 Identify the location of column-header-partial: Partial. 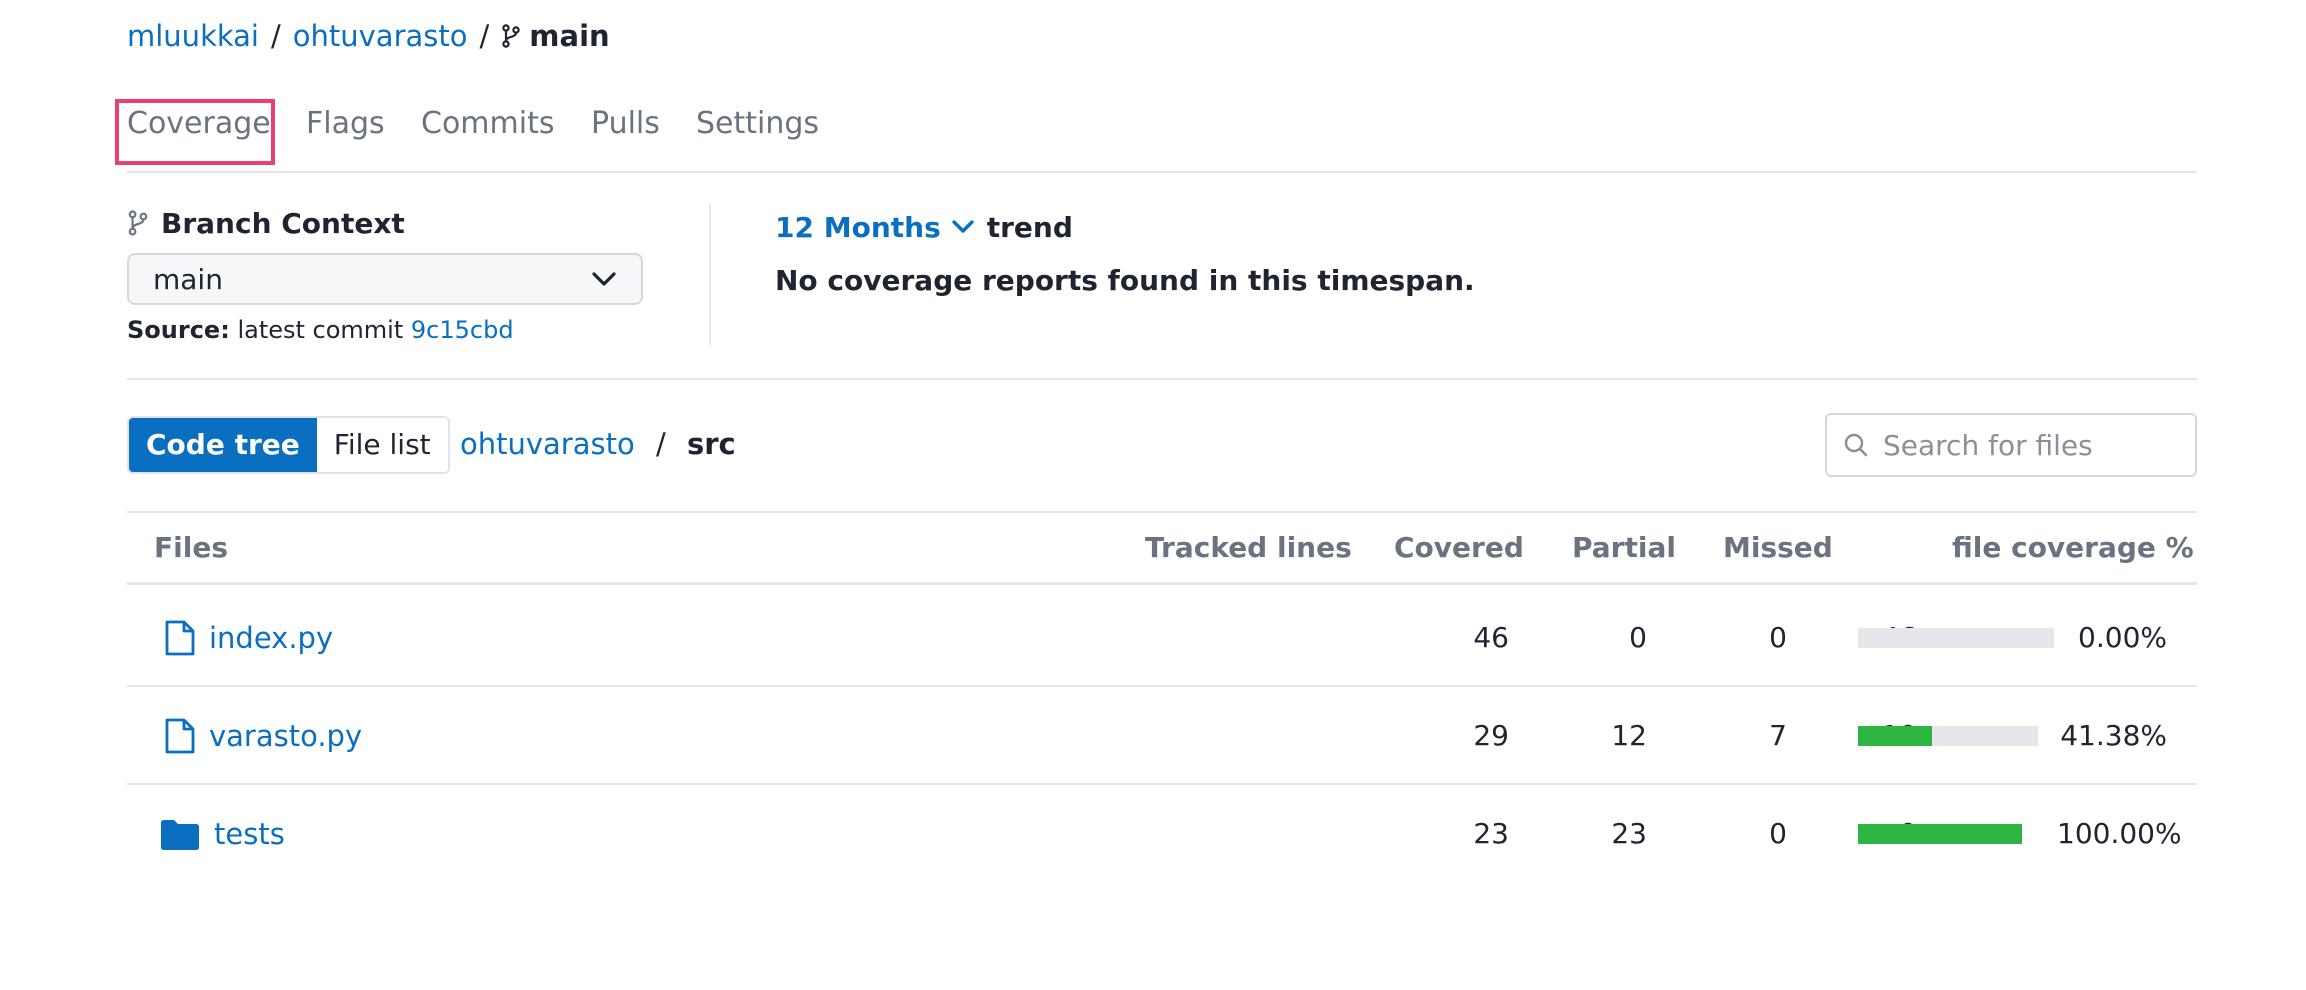
(1624, 547).